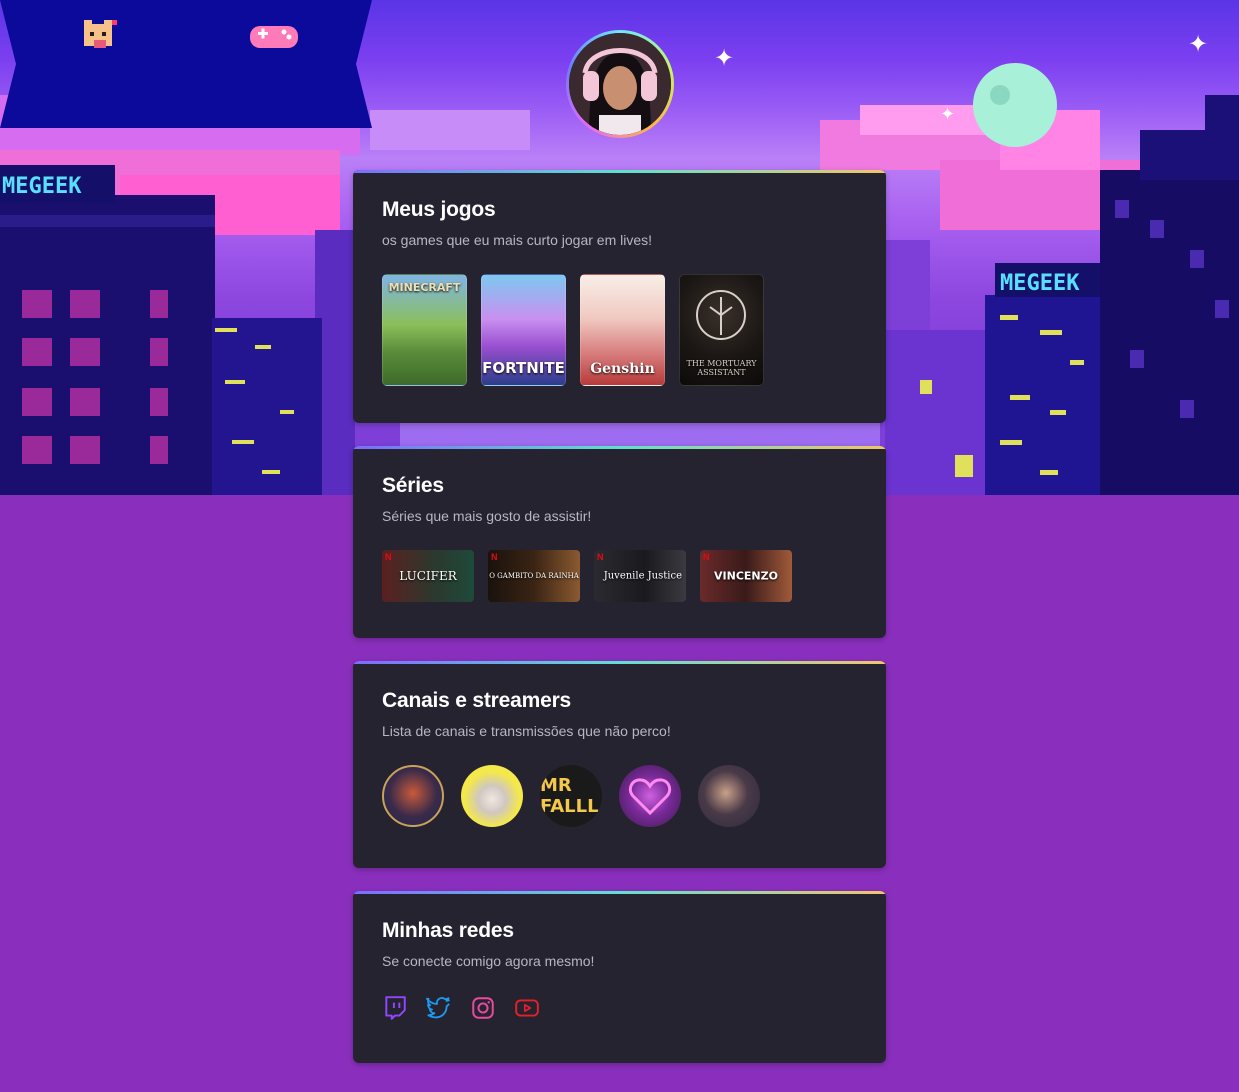 Image resolution: width=1239 pixels, height=1092 pixels. What do you see at coordinates (721, 330) in the screenshot?
I see `game-mortuary-assistant: THE MORTUARY ASSISTANT` at bounding box center [721, 330].